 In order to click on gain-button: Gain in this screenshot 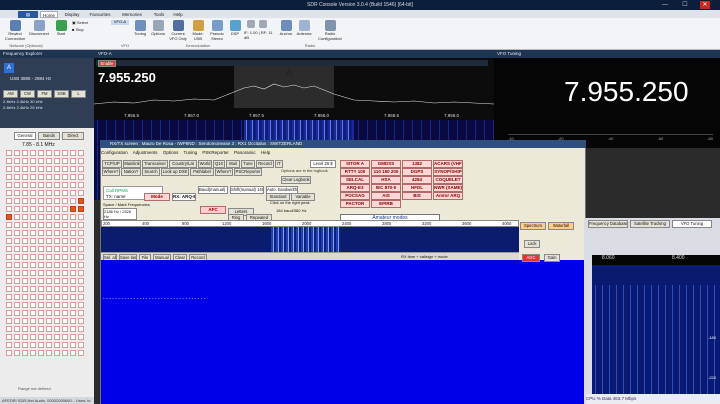, I will do `click(552, 258)`.